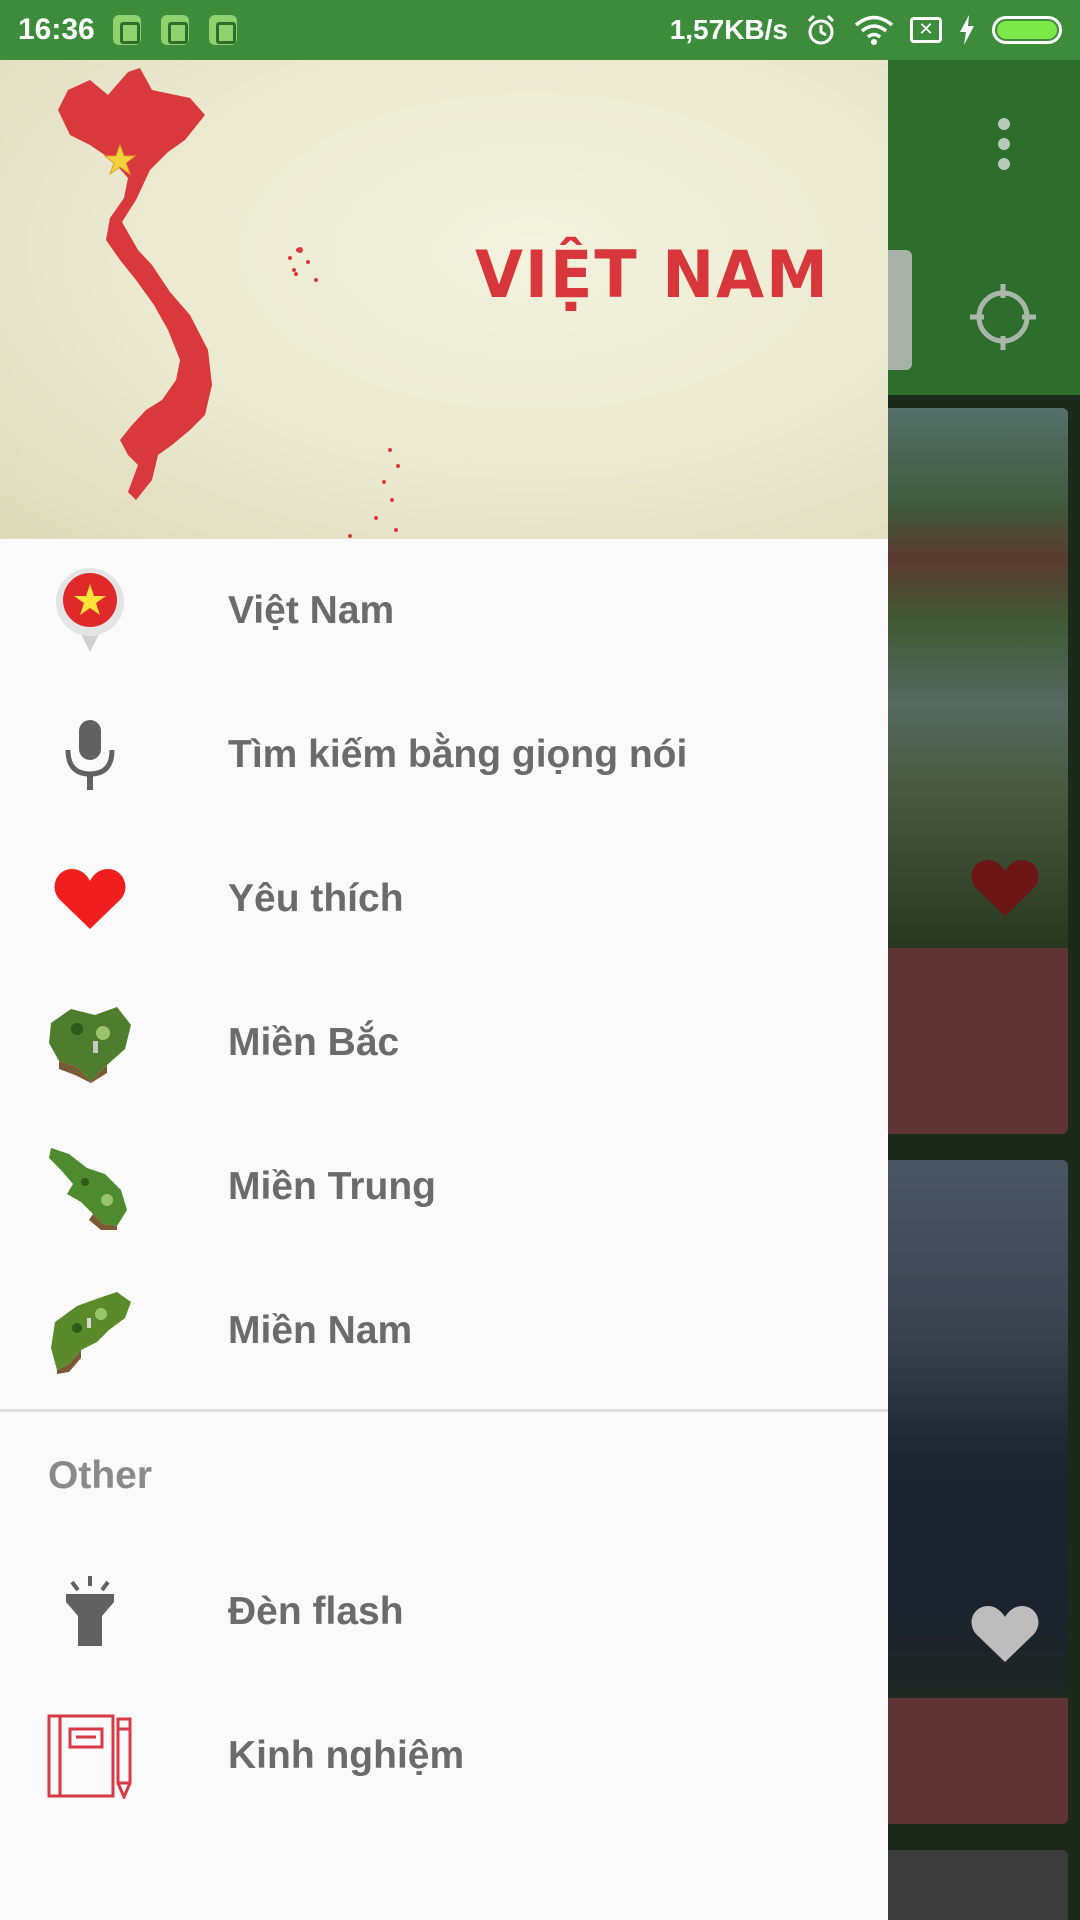 The height and width of the screenshot is (1920, 1080). Describe the element at coordinates (1027, 30) in the screenshot. I see `battery-icon` at that location.